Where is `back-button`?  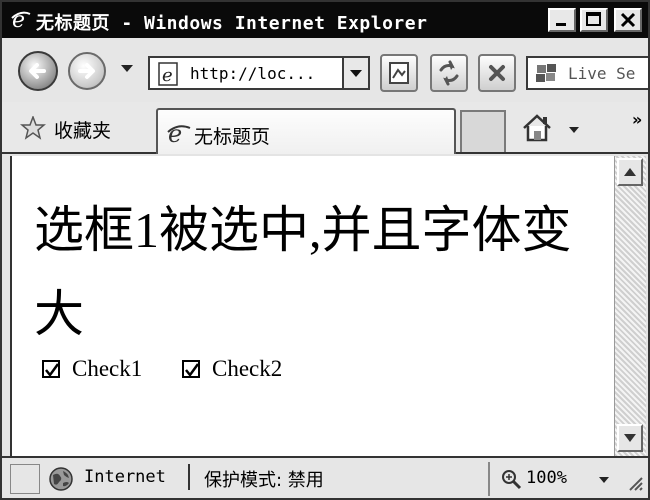
back-button is located at coordinates (38, 71).